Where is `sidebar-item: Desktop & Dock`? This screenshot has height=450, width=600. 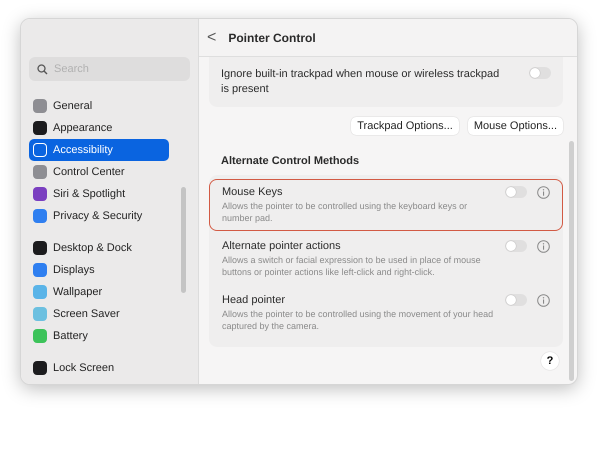
sidebar-item: Desktop & Dock is located at coordinates (99, 248).